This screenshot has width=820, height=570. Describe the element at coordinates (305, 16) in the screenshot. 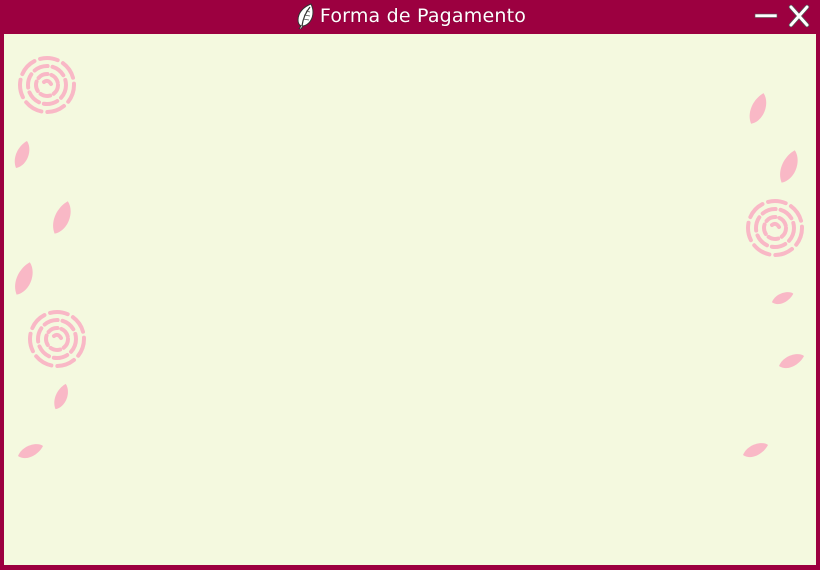

I see `feather-icon` at that location.